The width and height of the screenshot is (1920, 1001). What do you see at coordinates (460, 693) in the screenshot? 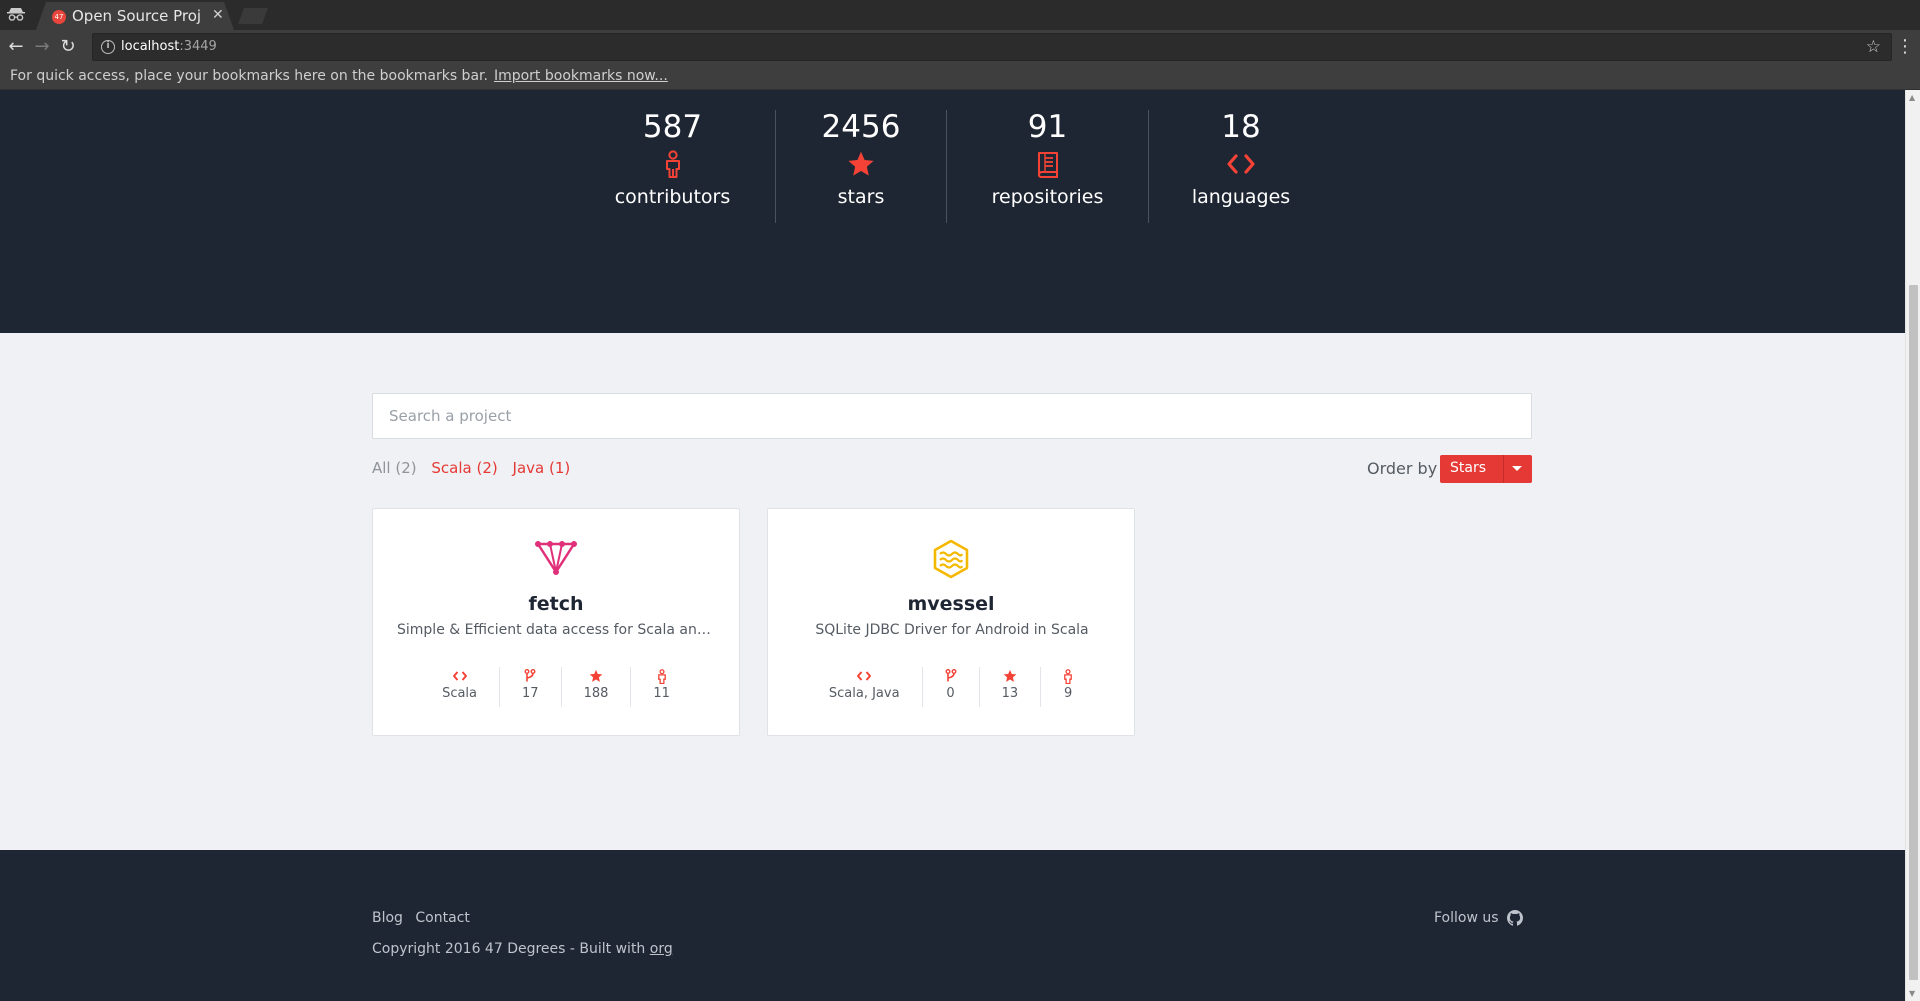
I see `metric-value: Scala` at bounding box center [460, 693].